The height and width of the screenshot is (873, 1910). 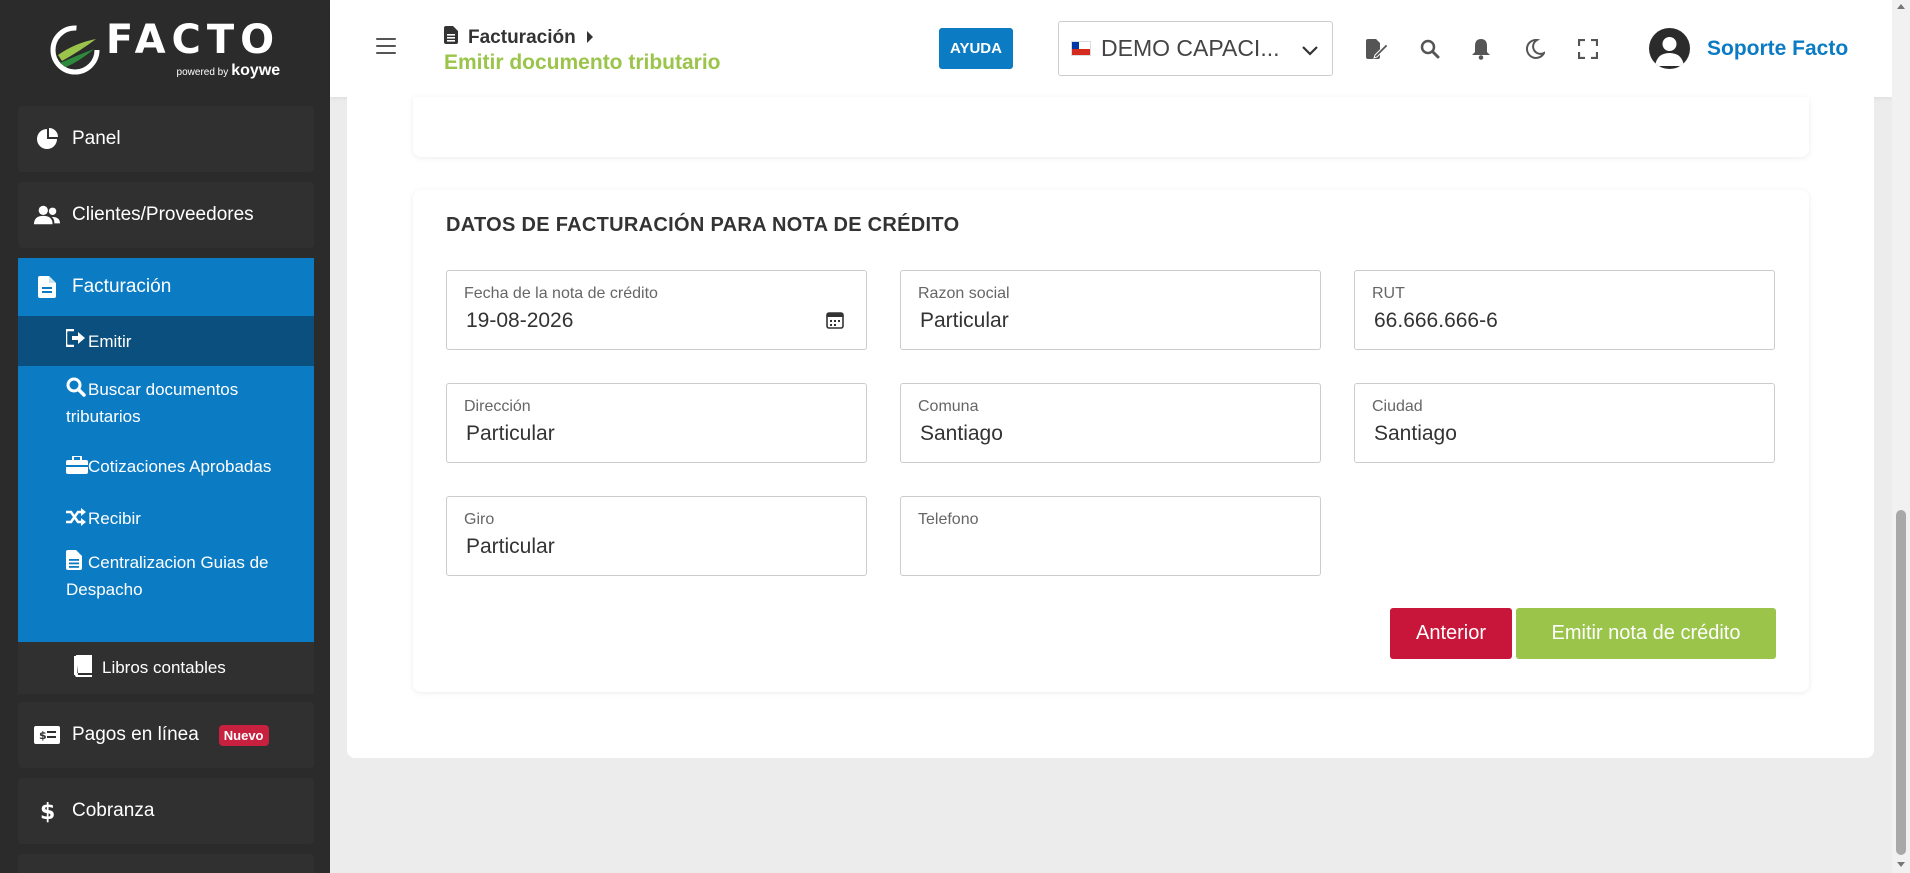 I want to click on sidebar-subitem-label: Centralizacion Guias de Despacho, so click(x=167, y=576).